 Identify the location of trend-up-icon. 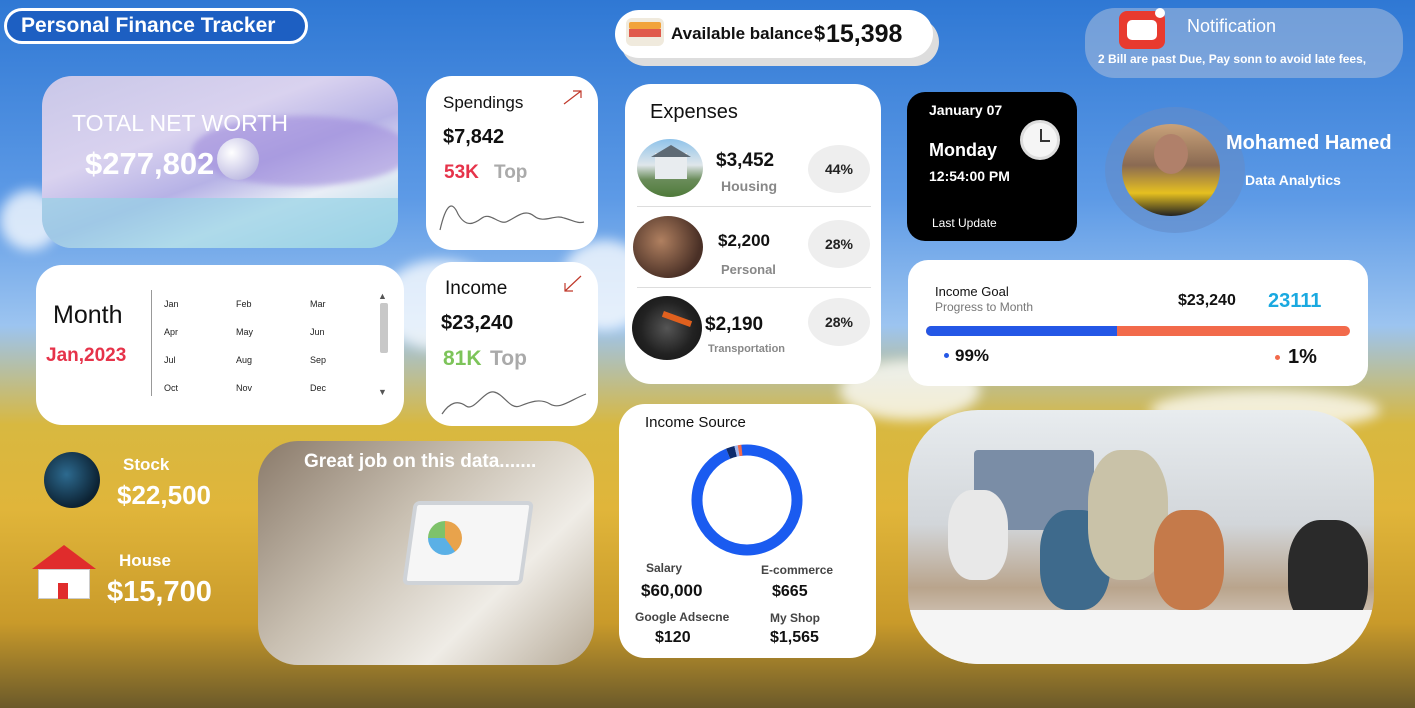
(572, 97).